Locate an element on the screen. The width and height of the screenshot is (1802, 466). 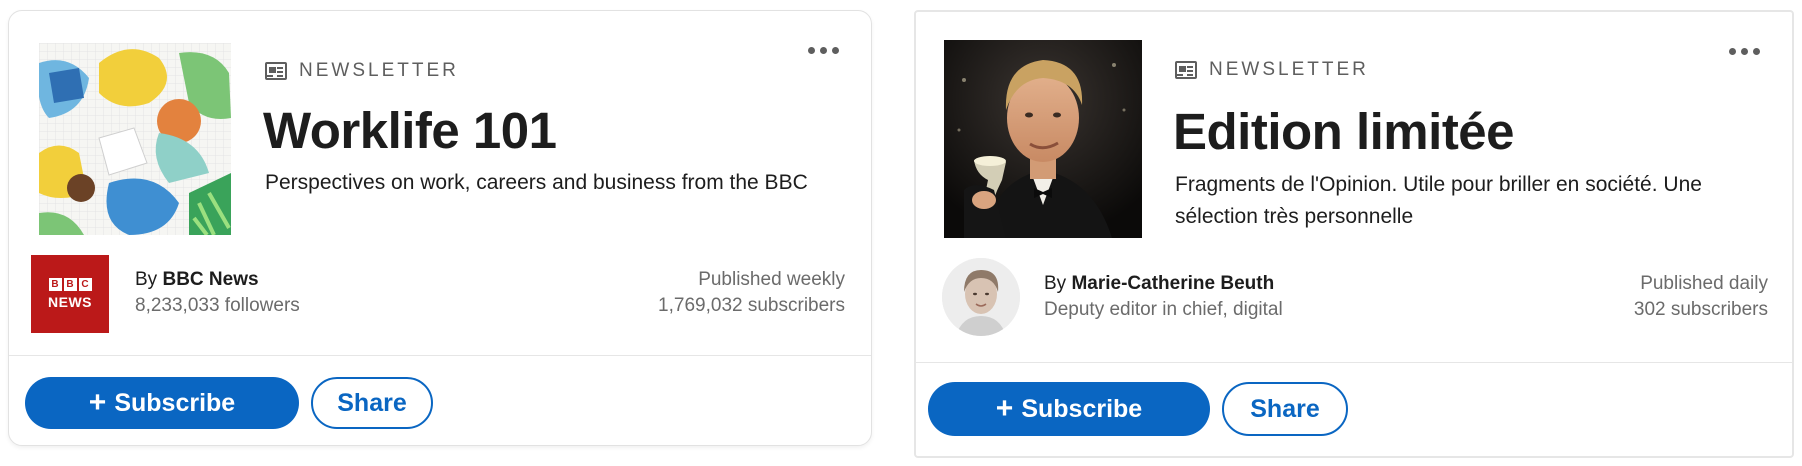
publish-frequency: Published weekly is located at coordinates (771, 279).